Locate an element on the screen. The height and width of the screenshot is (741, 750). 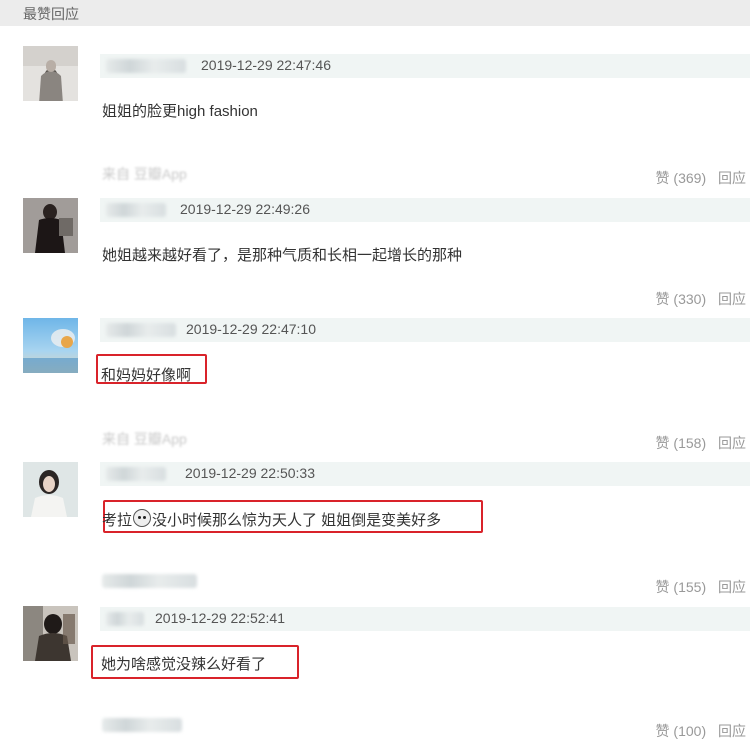
comment-actions: 赞 (158) 回应 is located at coordinates (701, 443).